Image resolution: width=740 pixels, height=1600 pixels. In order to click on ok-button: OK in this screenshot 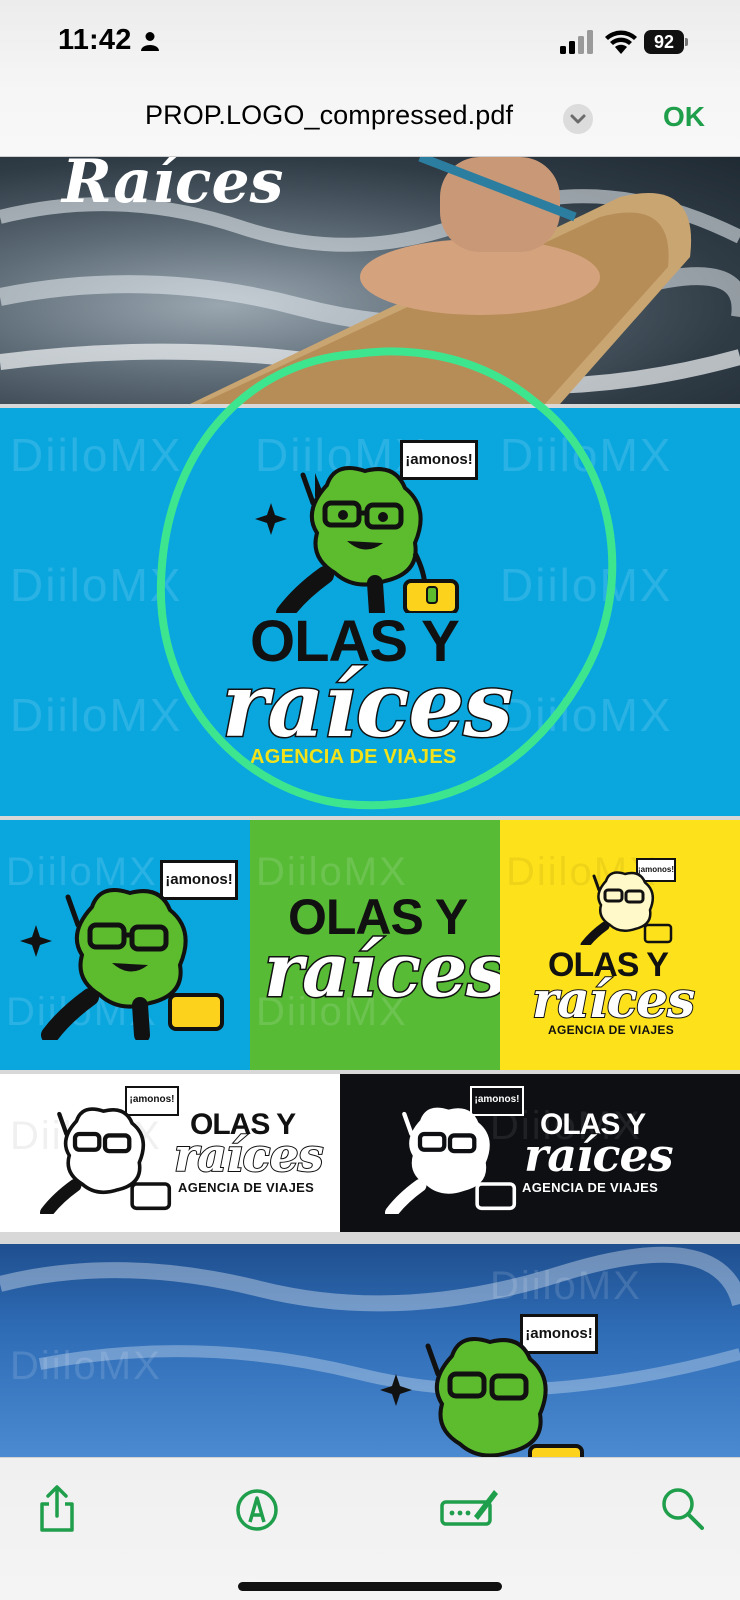, I will do `click(684, 117)`.